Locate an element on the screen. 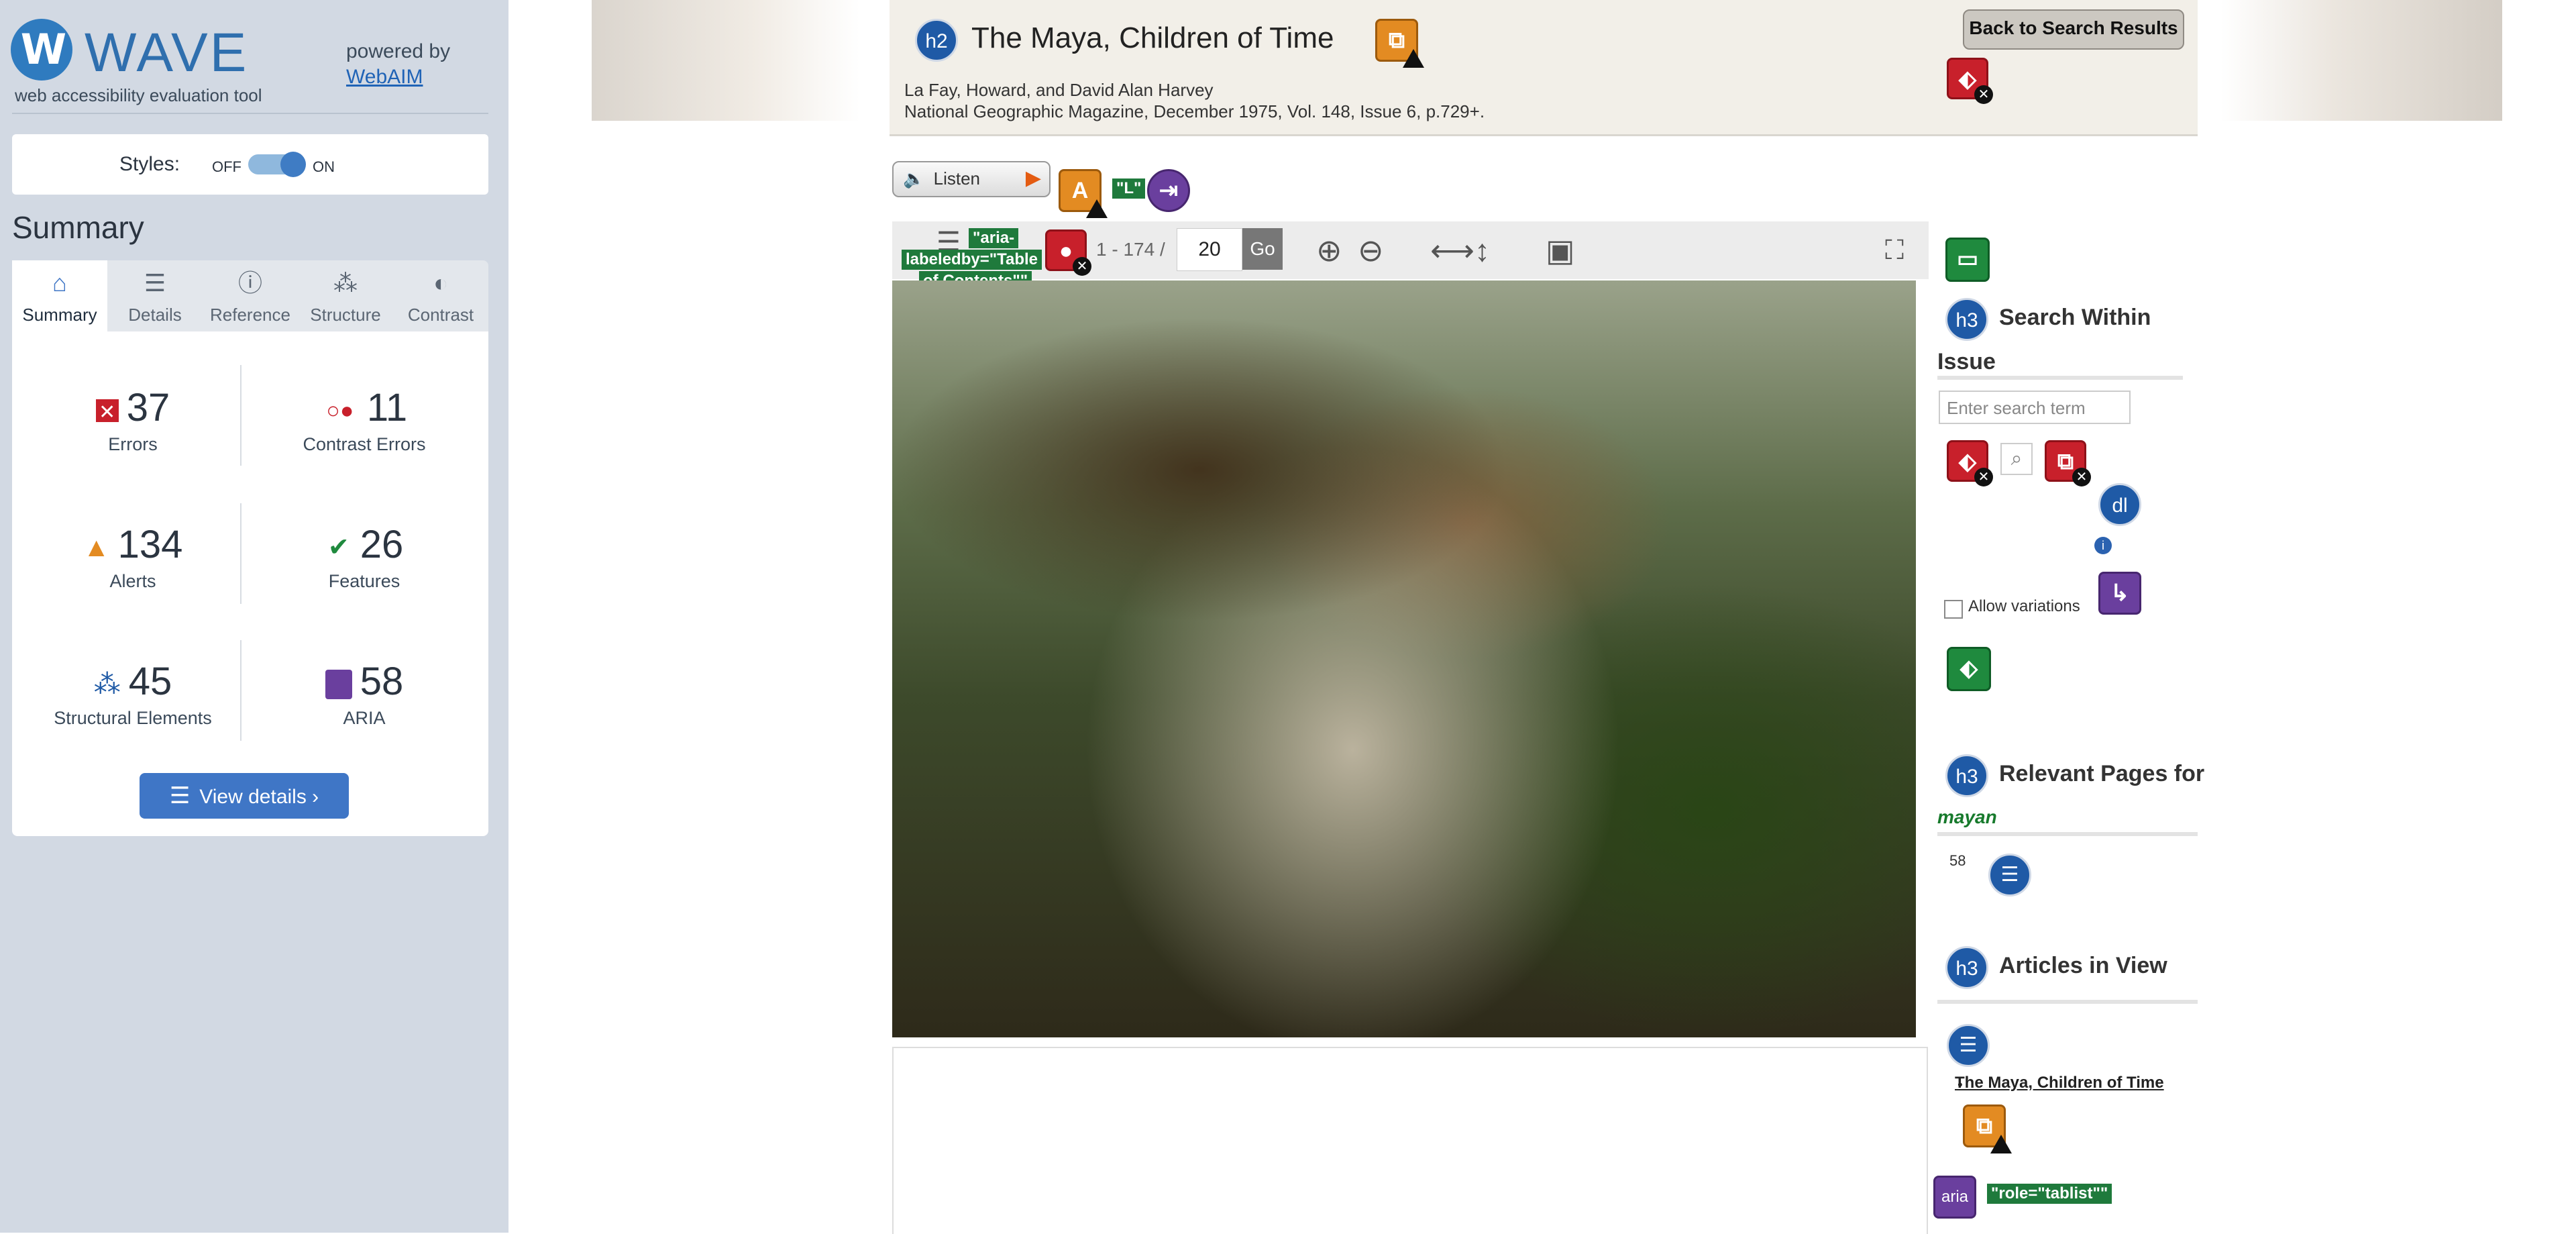 The height and width of the screenshot is (1234, 2576). page-title: The Maya, Children of Time is located at coordinates (1152, 37).